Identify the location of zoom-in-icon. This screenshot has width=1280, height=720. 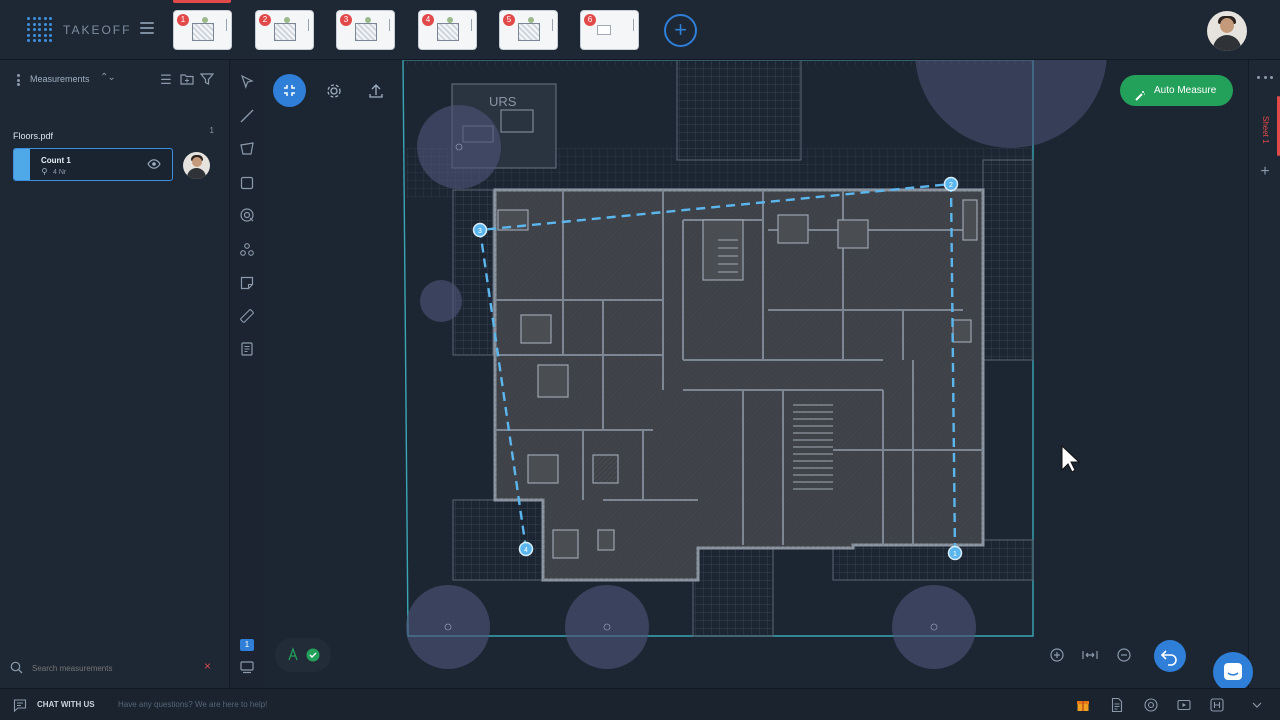
(1057, 655).